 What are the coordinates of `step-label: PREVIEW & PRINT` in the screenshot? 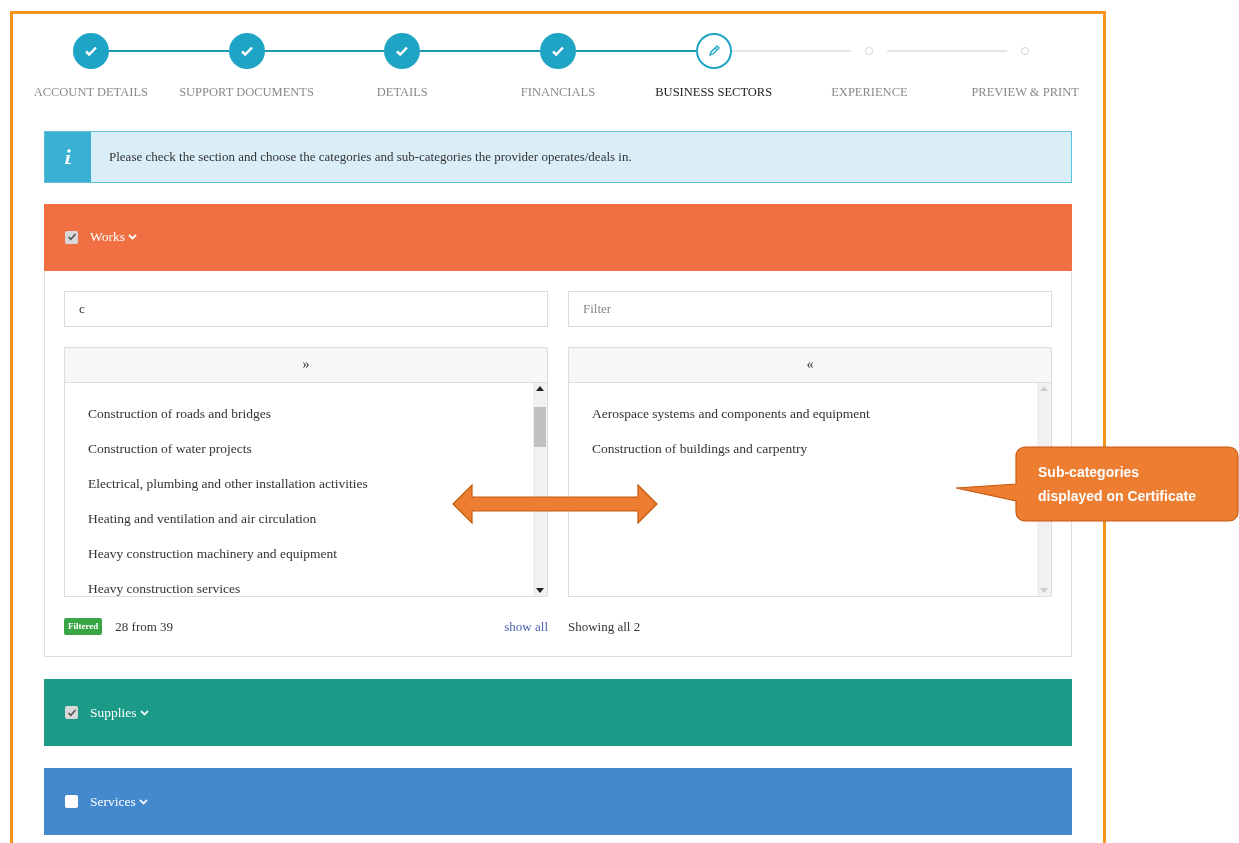 It's located at (1025, 92).